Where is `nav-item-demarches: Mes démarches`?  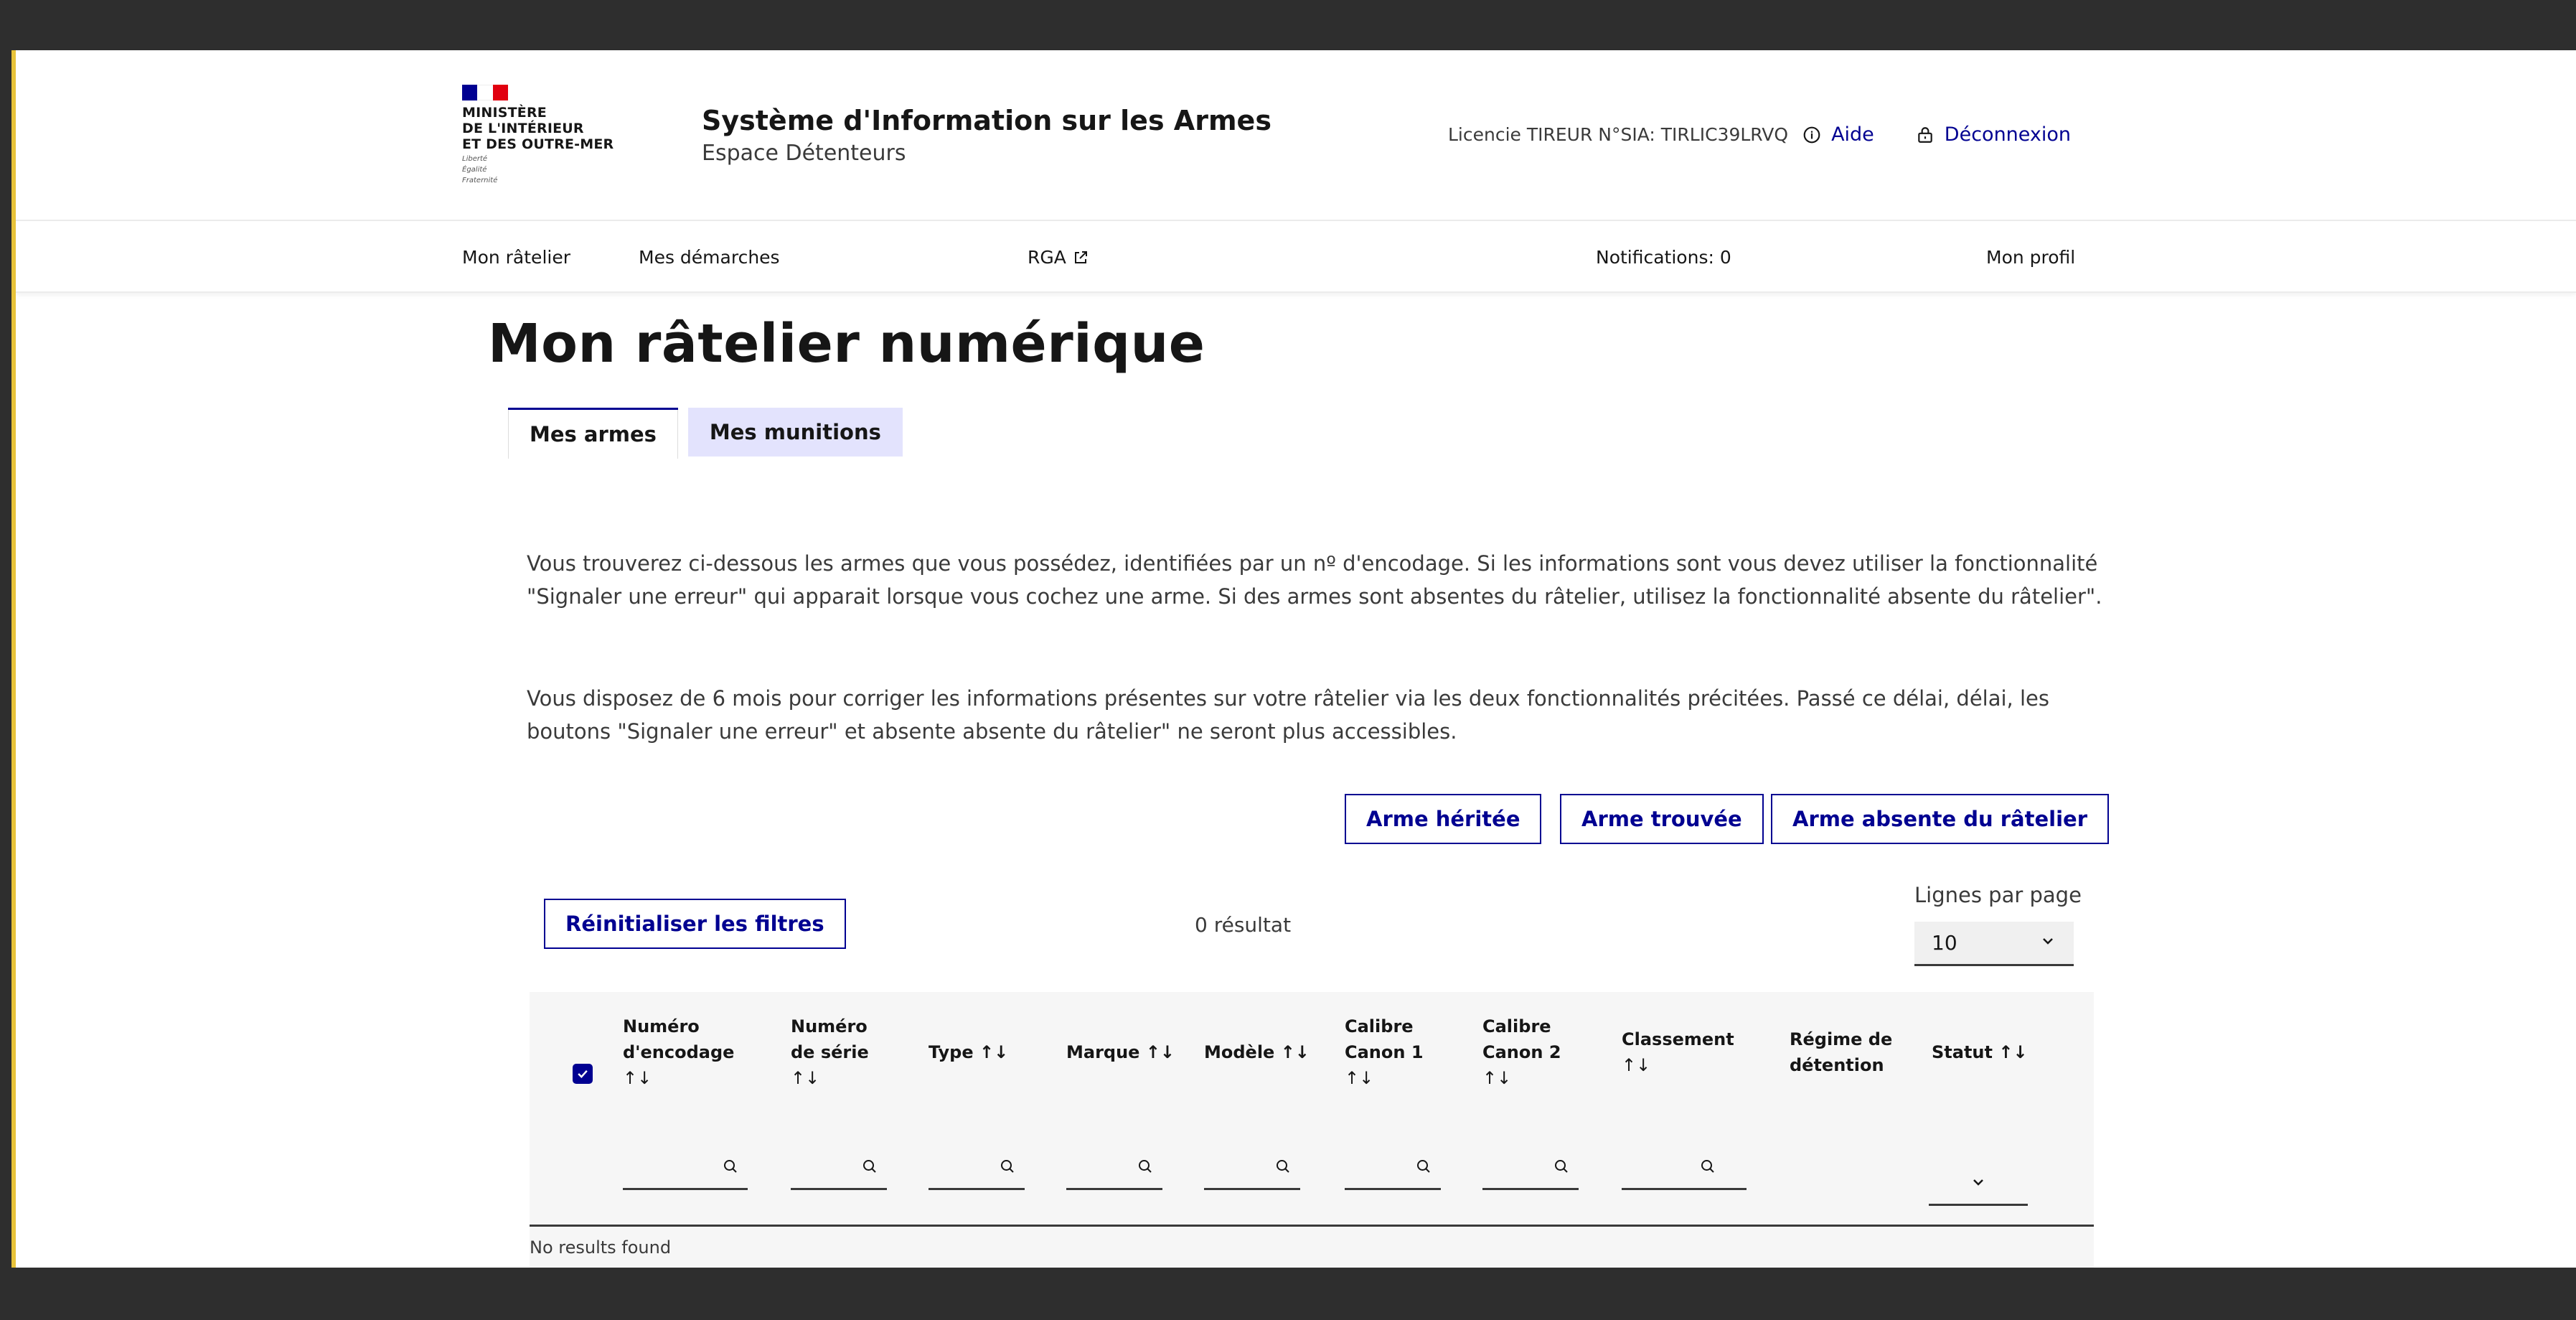 nav-item-demarches: Mes démarches is located at coordinates (709, 257).